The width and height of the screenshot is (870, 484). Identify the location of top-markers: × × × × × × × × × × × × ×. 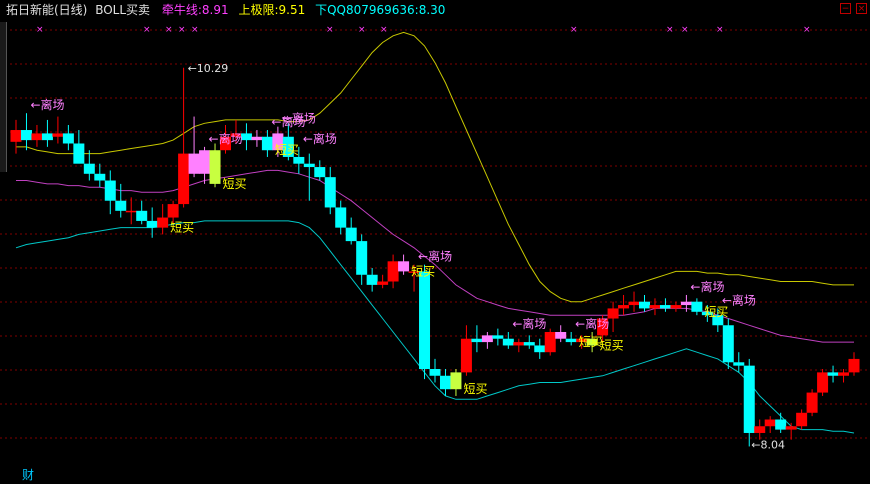
(423, 30).